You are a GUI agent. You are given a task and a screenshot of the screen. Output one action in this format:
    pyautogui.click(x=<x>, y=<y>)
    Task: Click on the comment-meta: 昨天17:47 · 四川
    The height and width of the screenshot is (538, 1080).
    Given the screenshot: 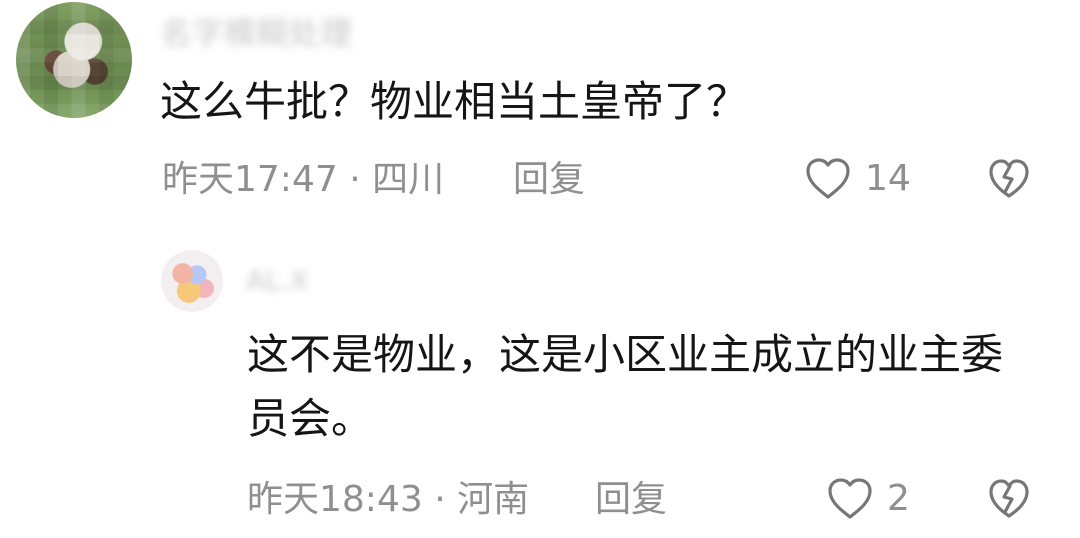 What is the action you would take?
    pyautogui.click(x=303, y=179)
    